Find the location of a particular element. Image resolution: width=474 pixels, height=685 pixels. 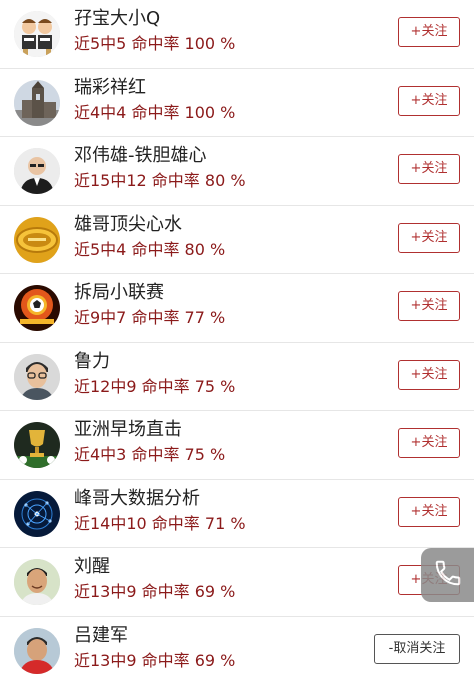

list-item: 吕建军 近13中9 命中率 69 % -取消关注 is located at coordinates (237, 651).